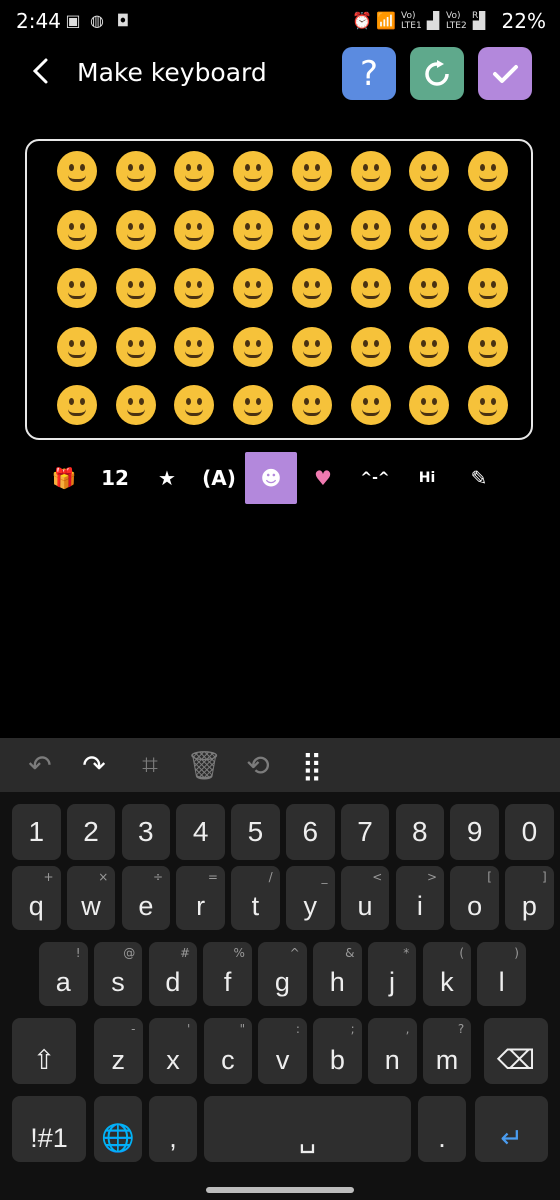  What do you see at coordinates (271, 478) in the screenshot?
I see `cat-emoji-tab: ☻` at bounding box center [271, 478].